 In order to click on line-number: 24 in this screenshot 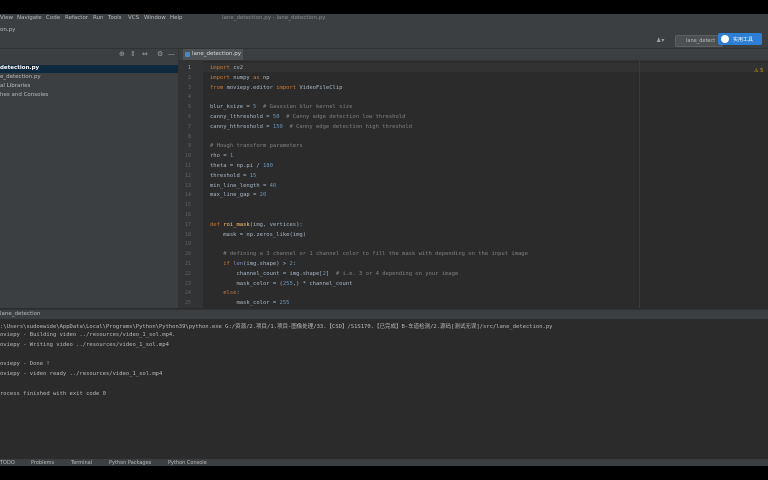, I will do `click(187, 293)`.